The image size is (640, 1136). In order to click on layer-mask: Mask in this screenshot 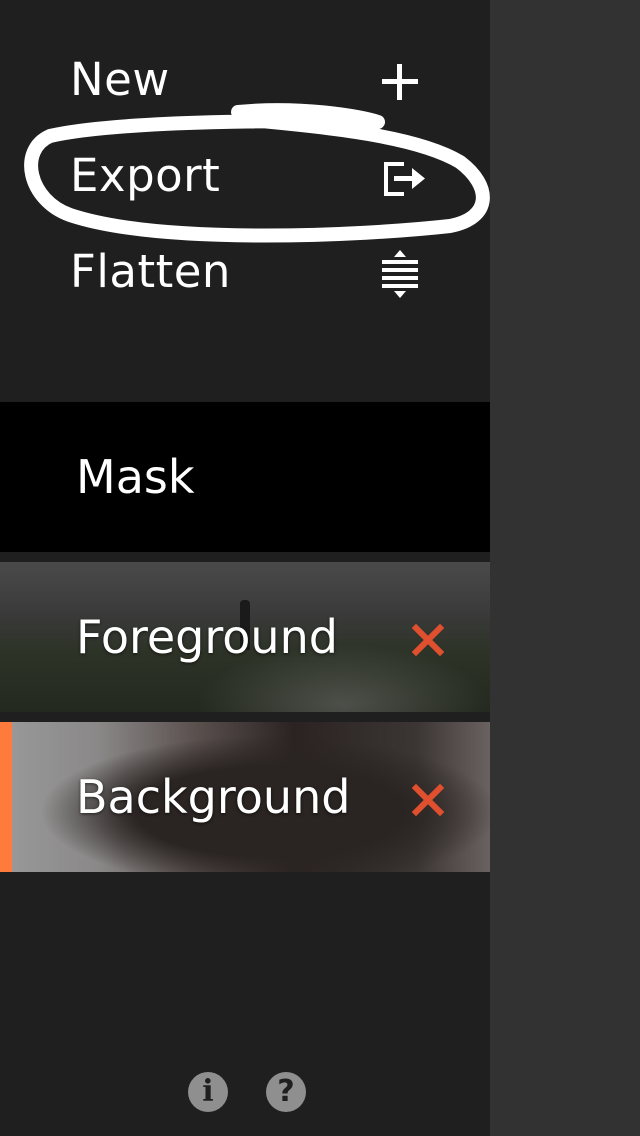, I will do `click(245, 477)`.